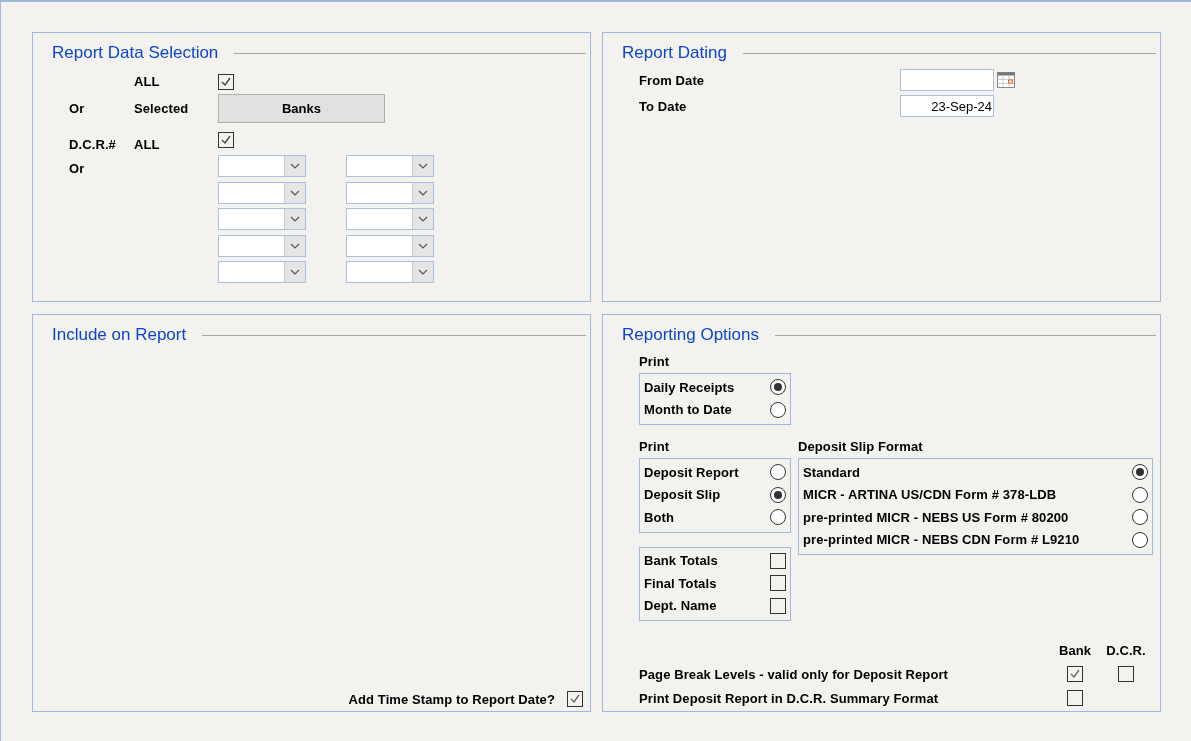 Image resolution: width=1191 pixels, height=741 pixels. Describe the element at coordinates (681, 561) in the screenshot. I see `checkbox-label: Bank Totals` at that location.